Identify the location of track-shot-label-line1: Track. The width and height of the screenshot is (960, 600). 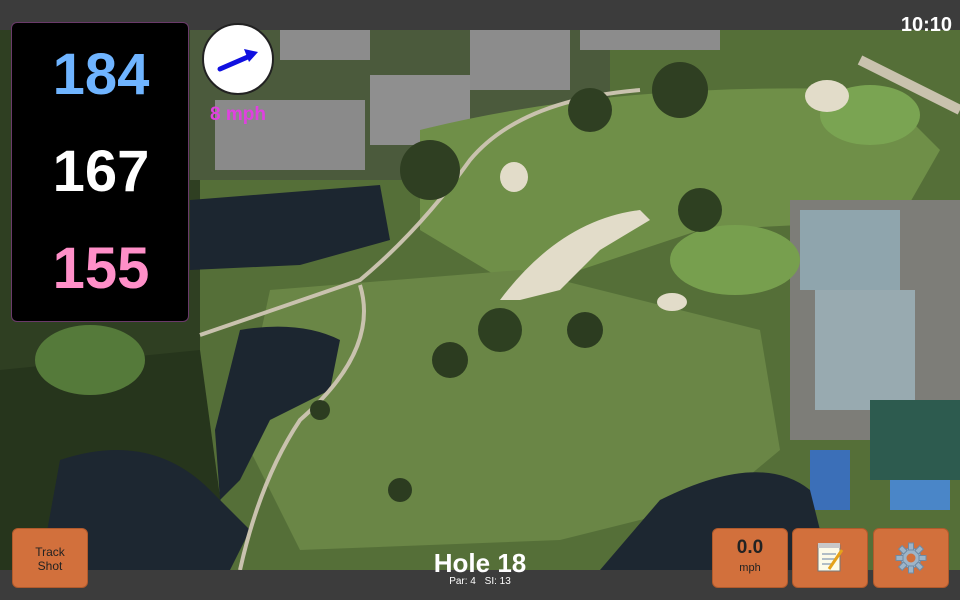
(50, 552).